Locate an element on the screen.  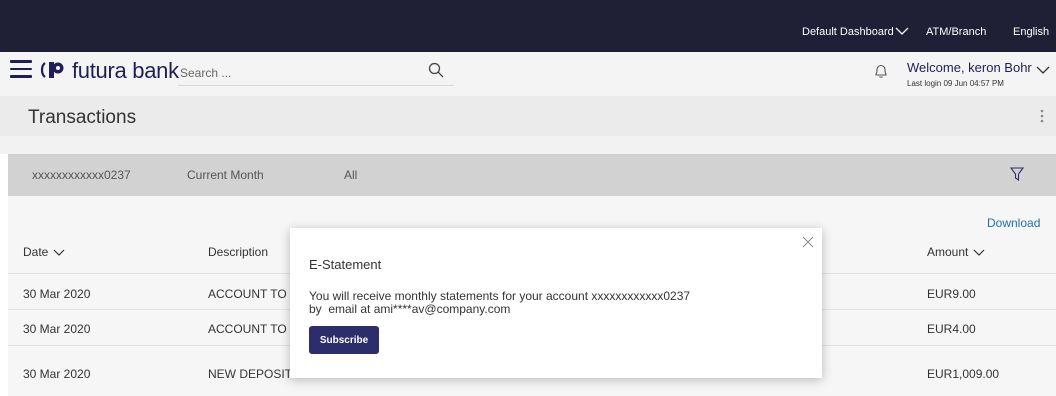
atm-branch-link: ATM/Branch is located at coordinates (956, 32).